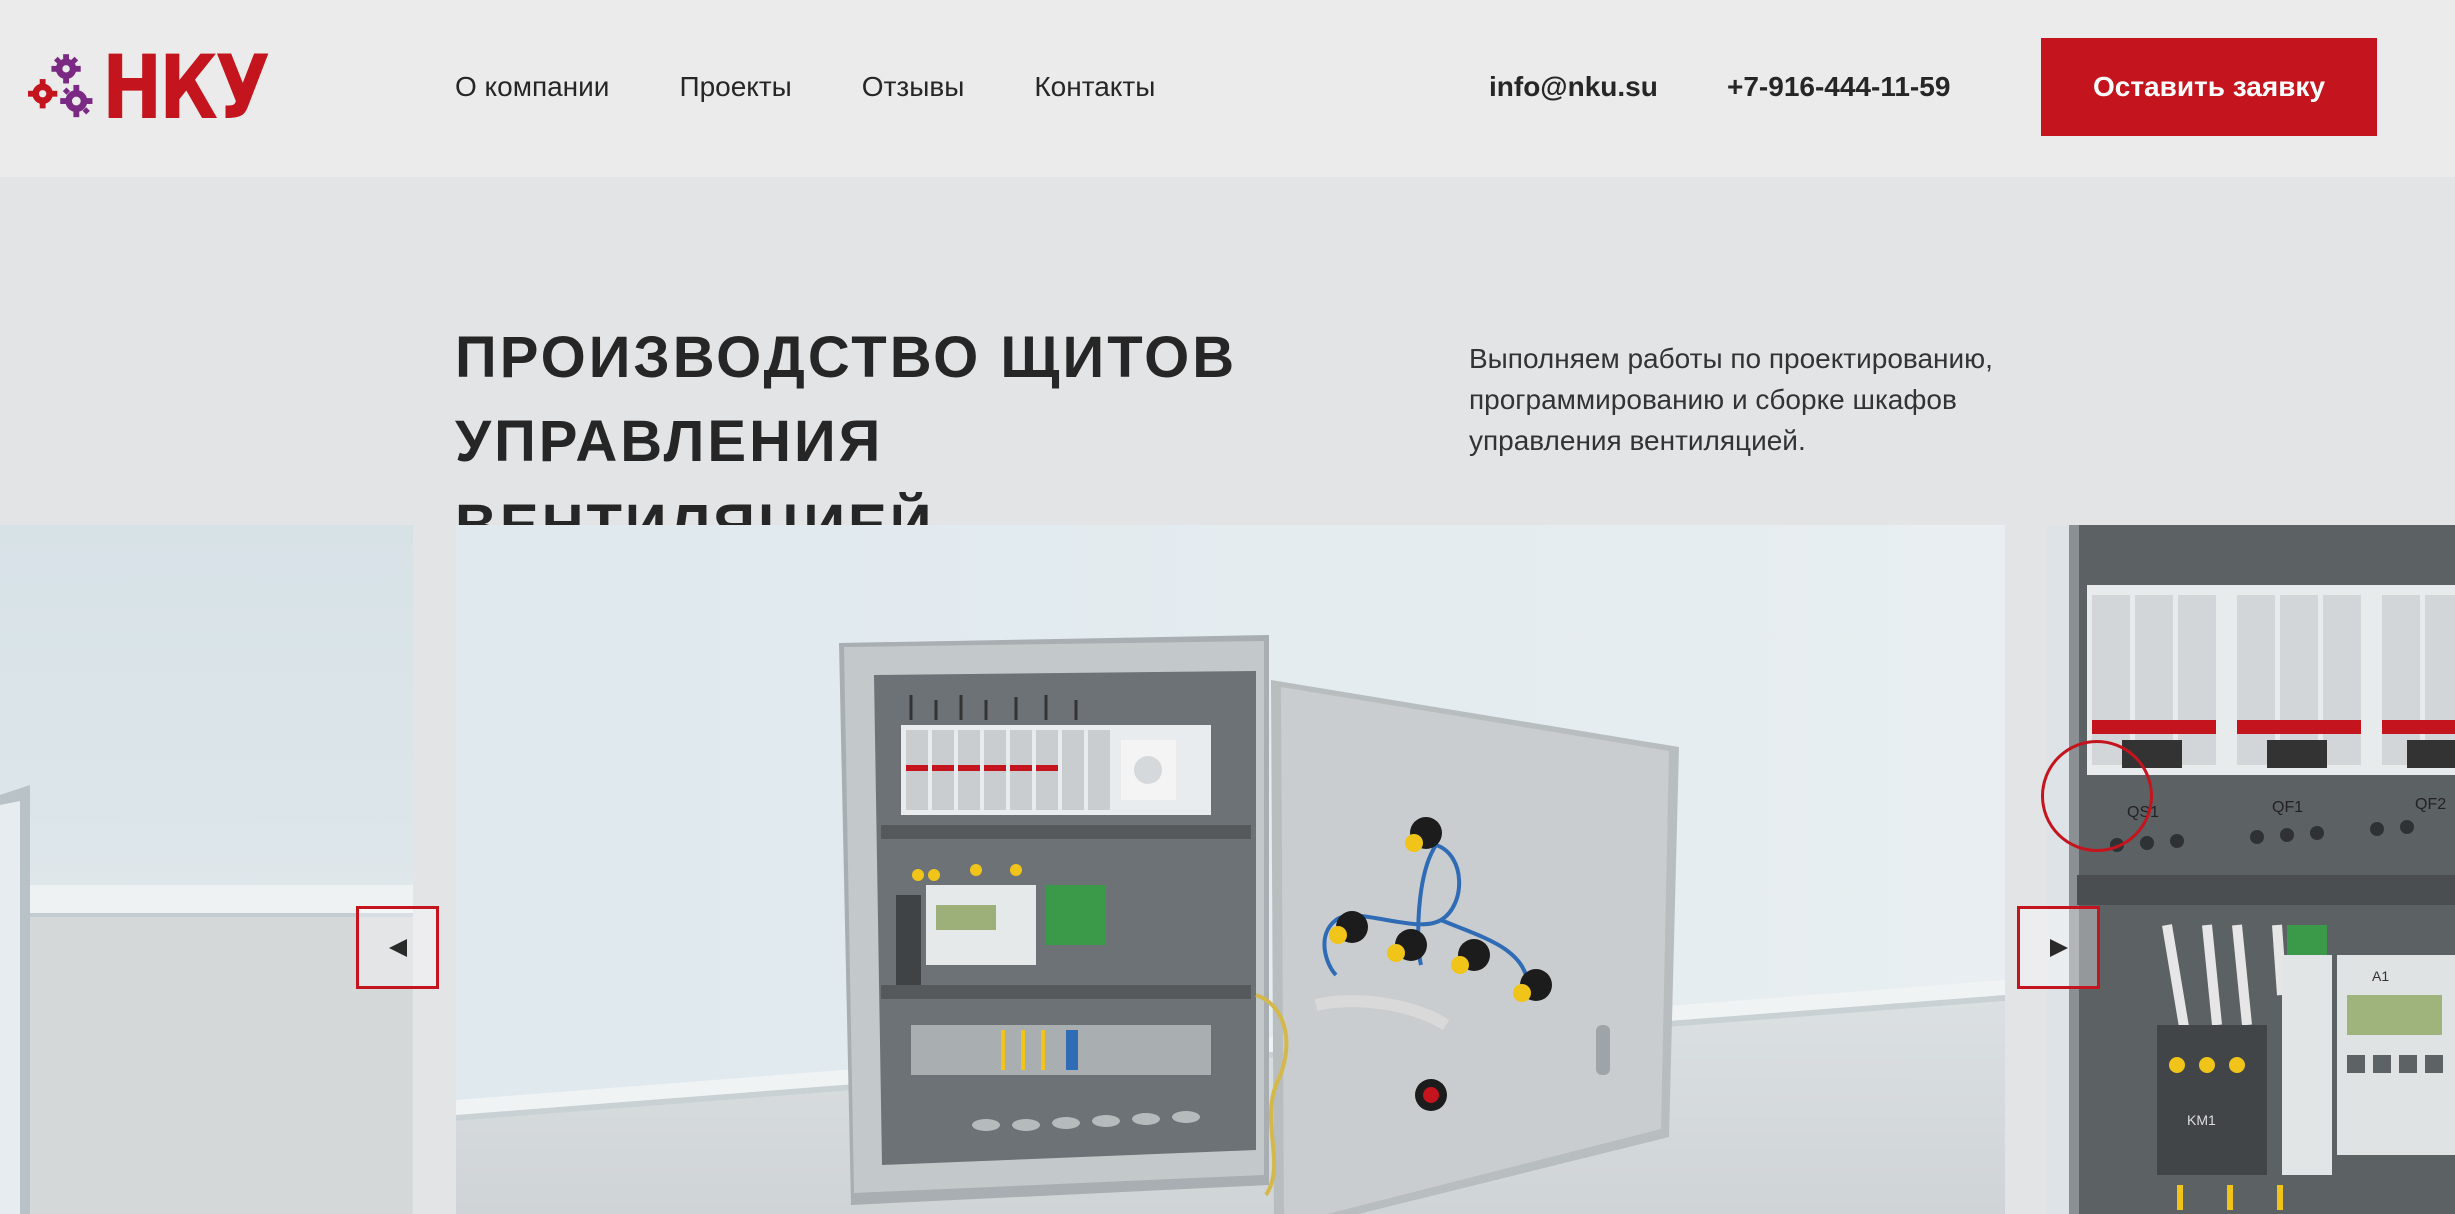  Describe the element at coordinates (2201, 1120) in the screenshot. I see `contactor-label-km1: KM1` at that location.